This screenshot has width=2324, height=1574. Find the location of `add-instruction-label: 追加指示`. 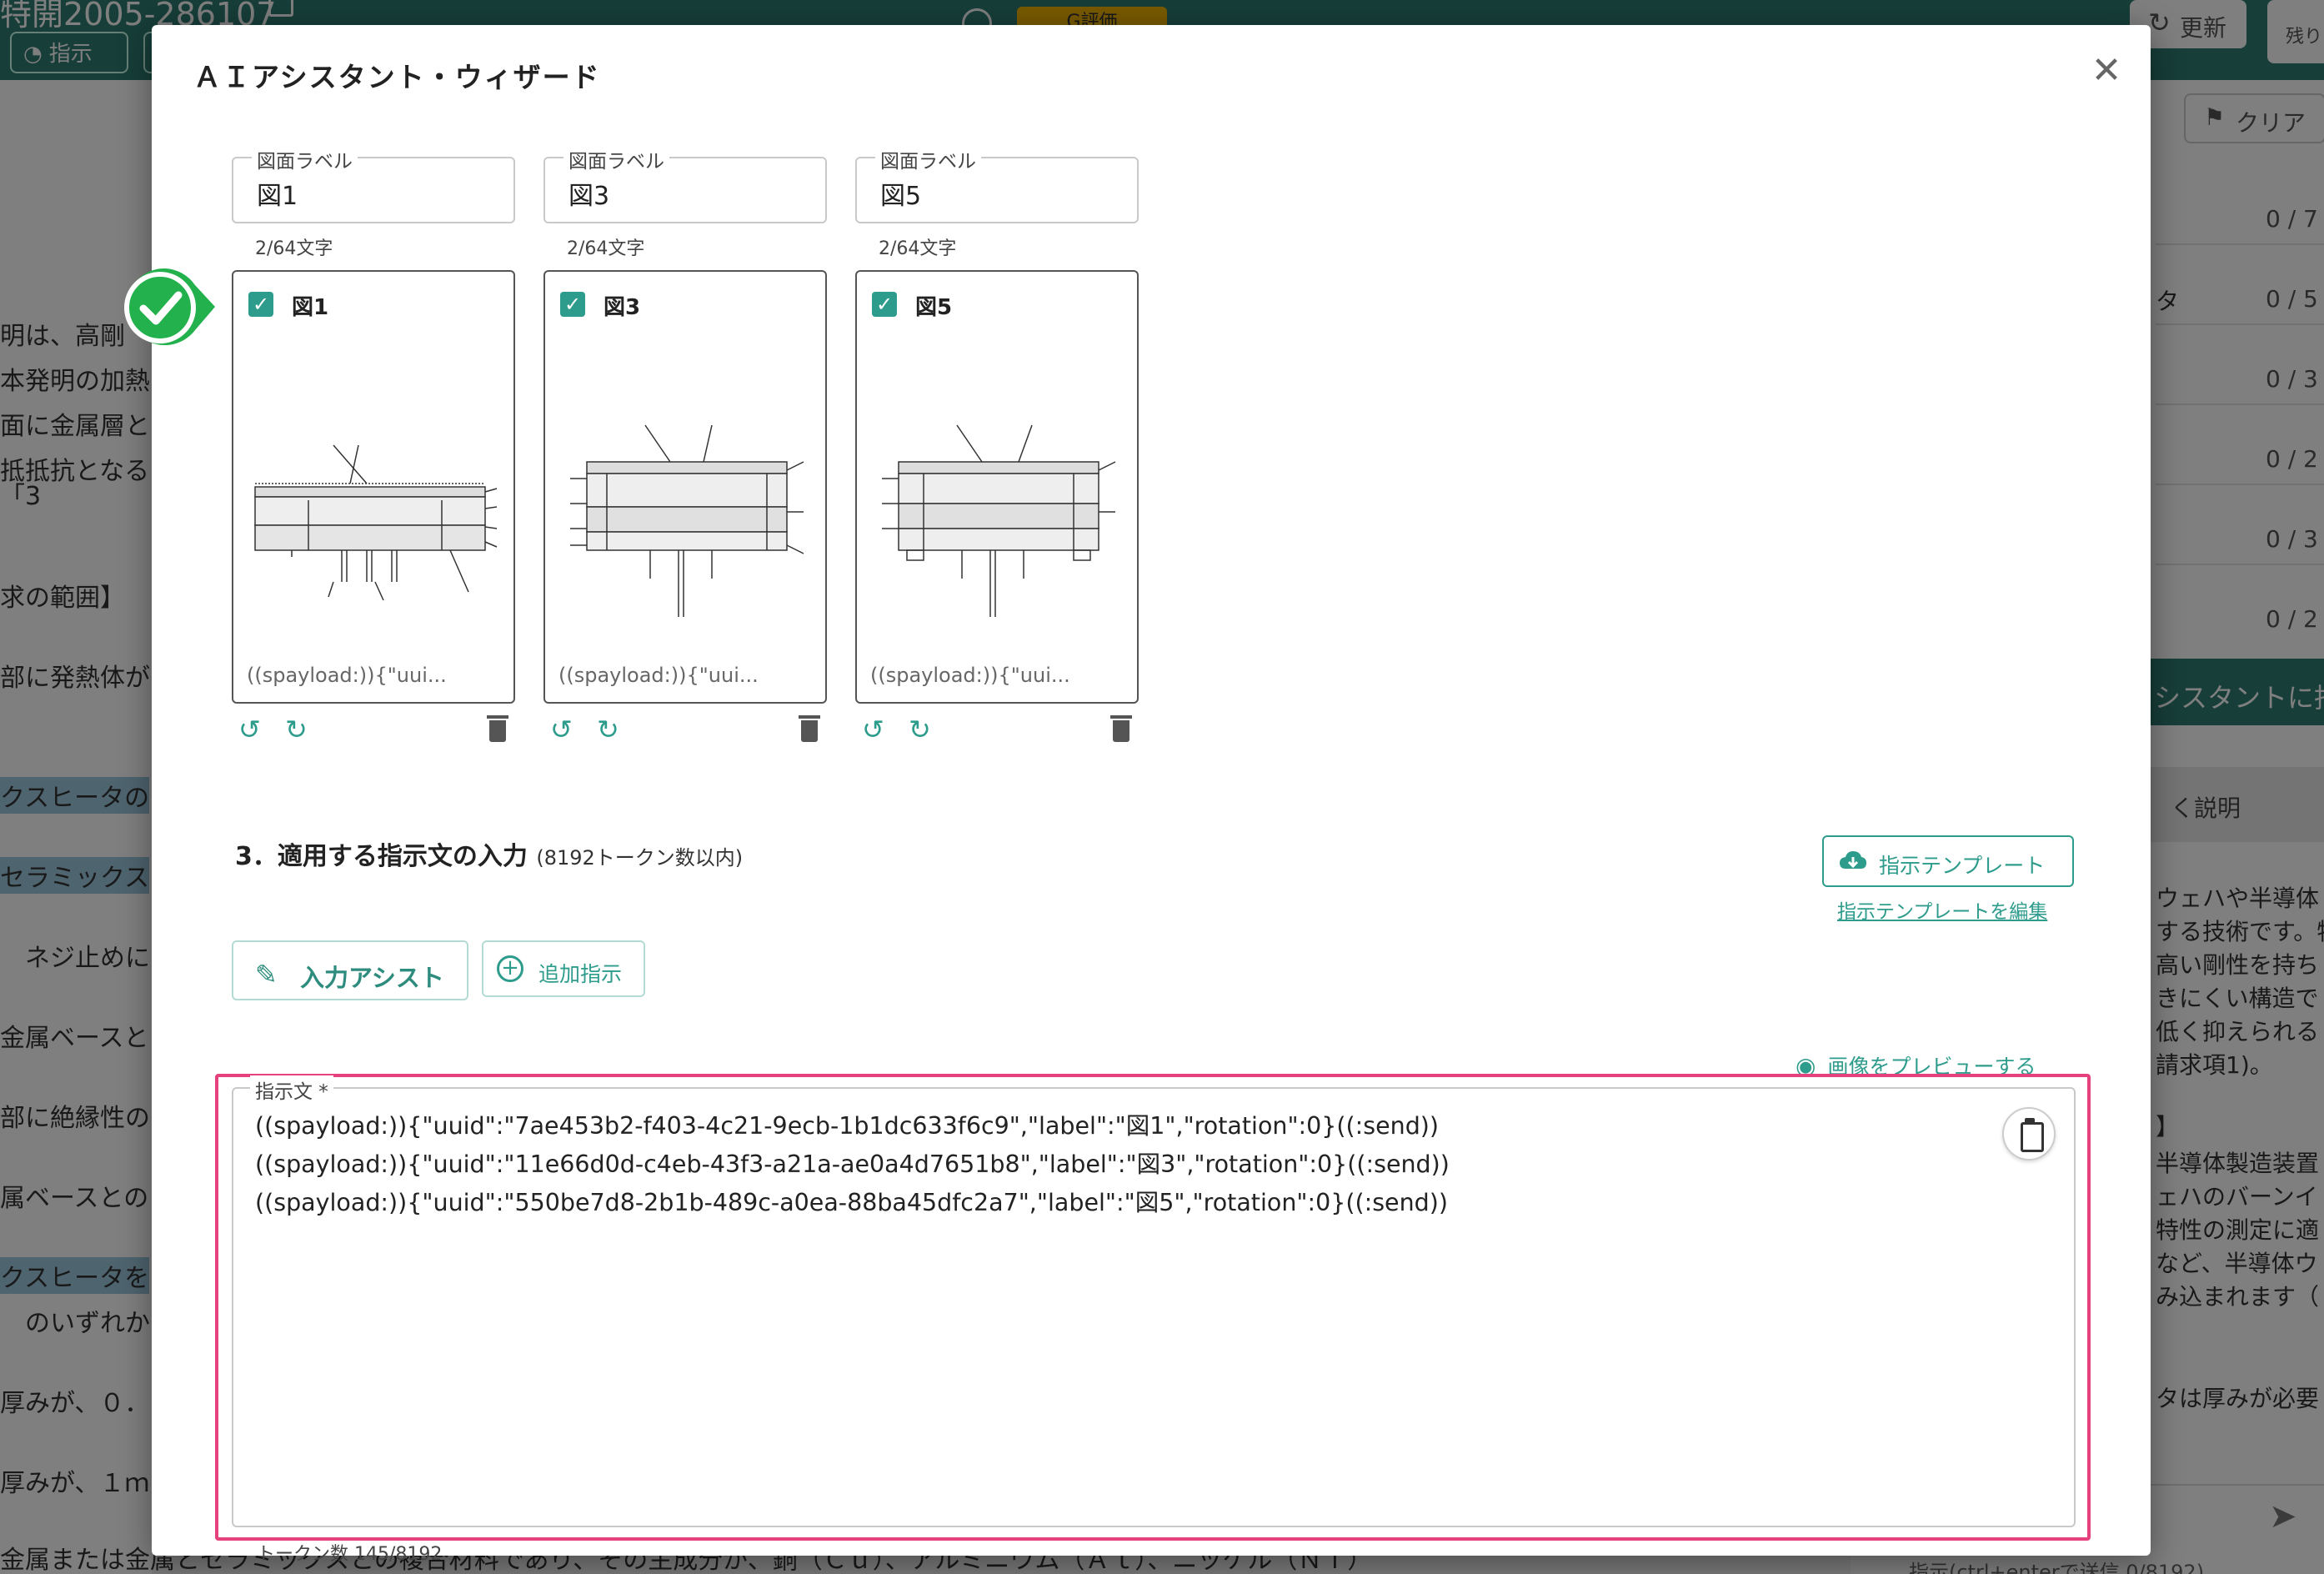

add-instruction-label: 追加指示 is located at coordinates (580, 974).